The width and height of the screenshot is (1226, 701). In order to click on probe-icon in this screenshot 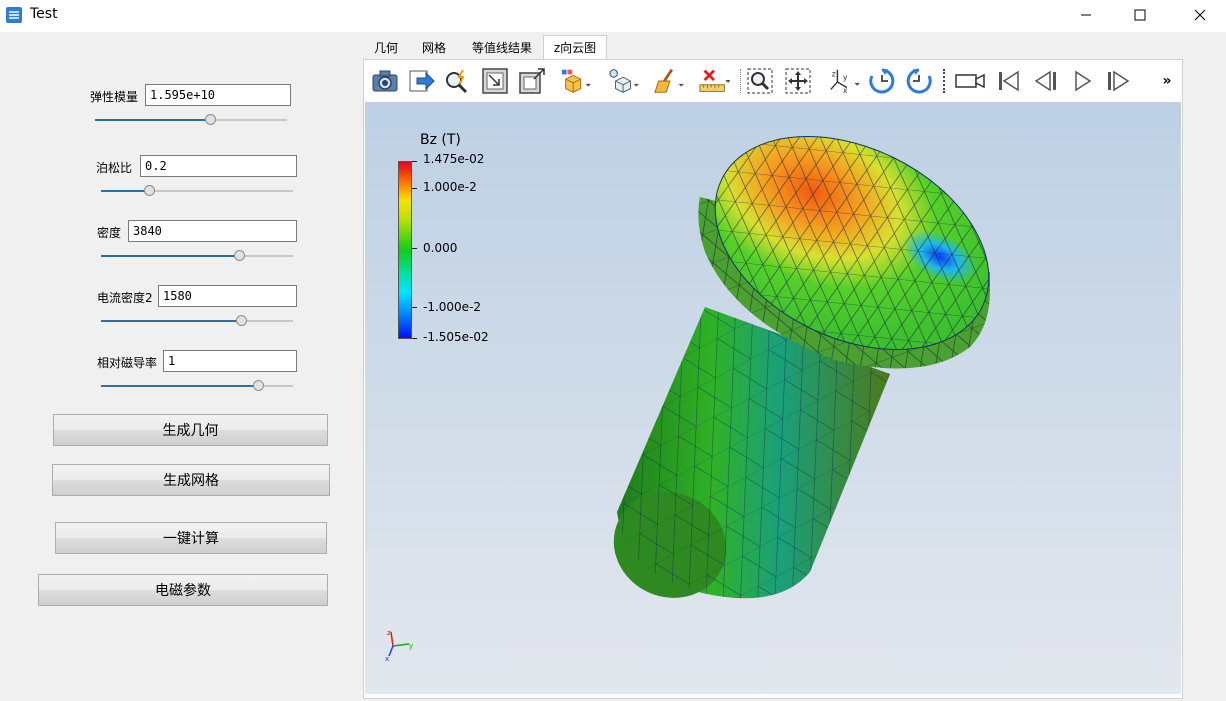, I will do `click(457, 81)`.